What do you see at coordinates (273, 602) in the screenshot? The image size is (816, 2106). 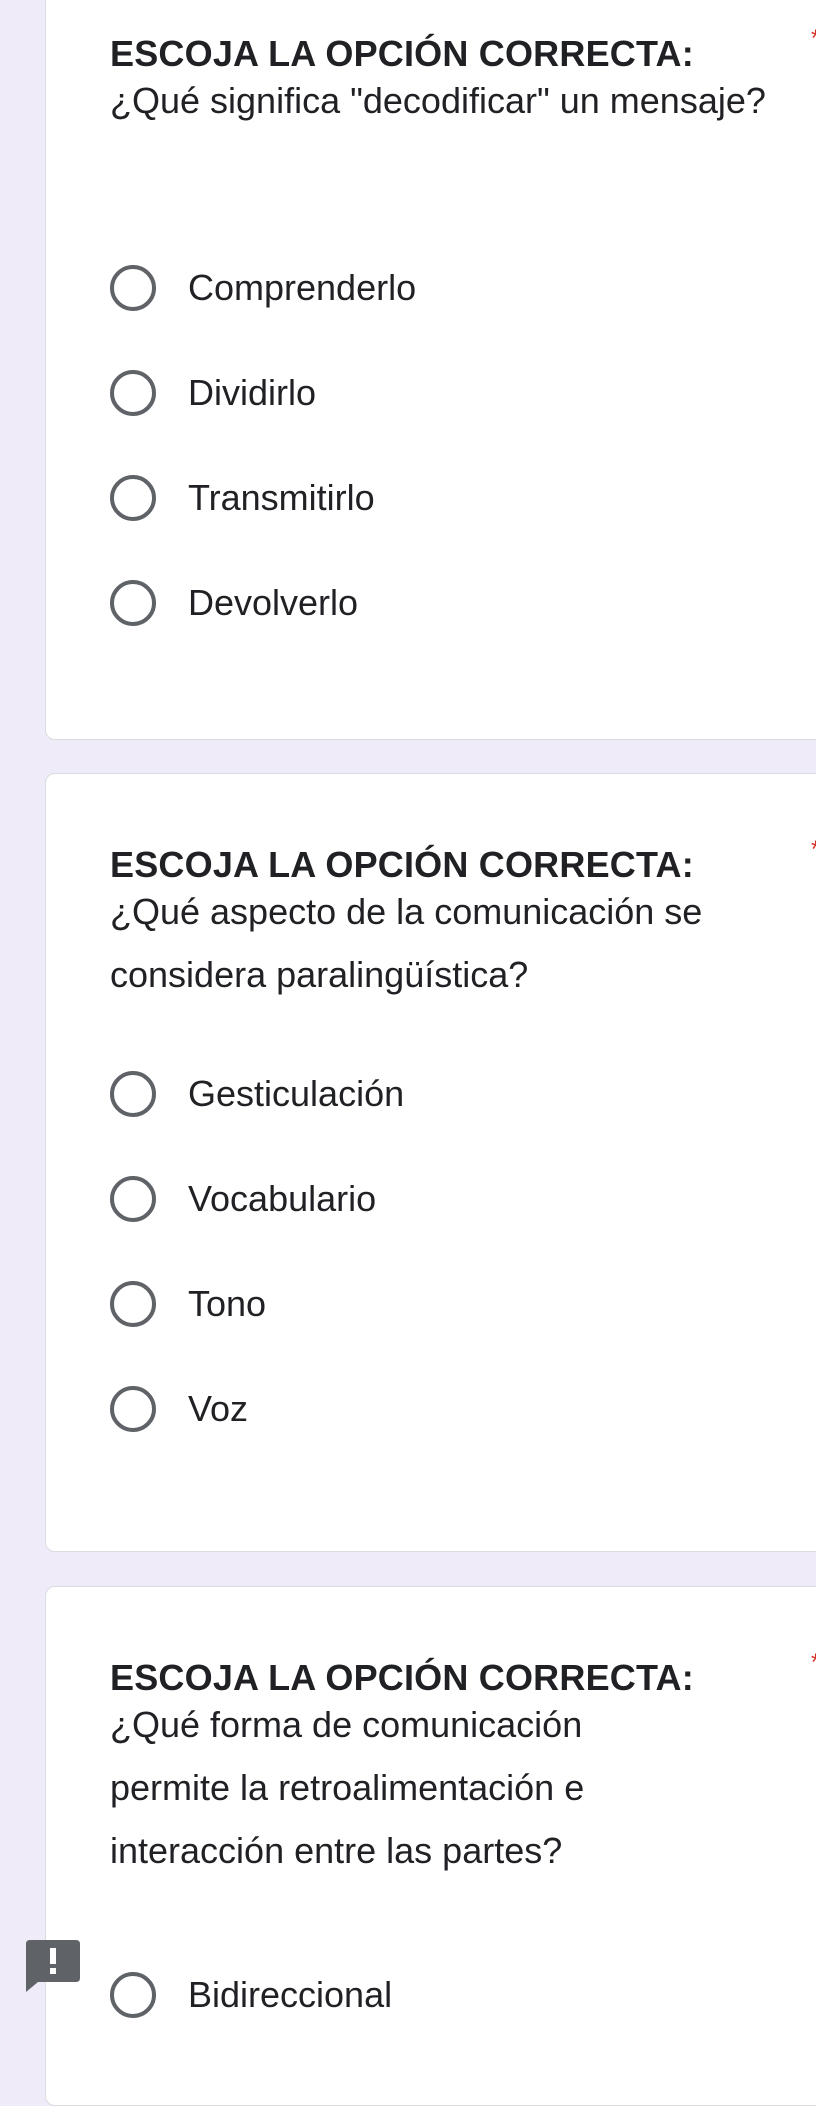 I see `option-label: Devolverlo` at bounding box center [273, 602].